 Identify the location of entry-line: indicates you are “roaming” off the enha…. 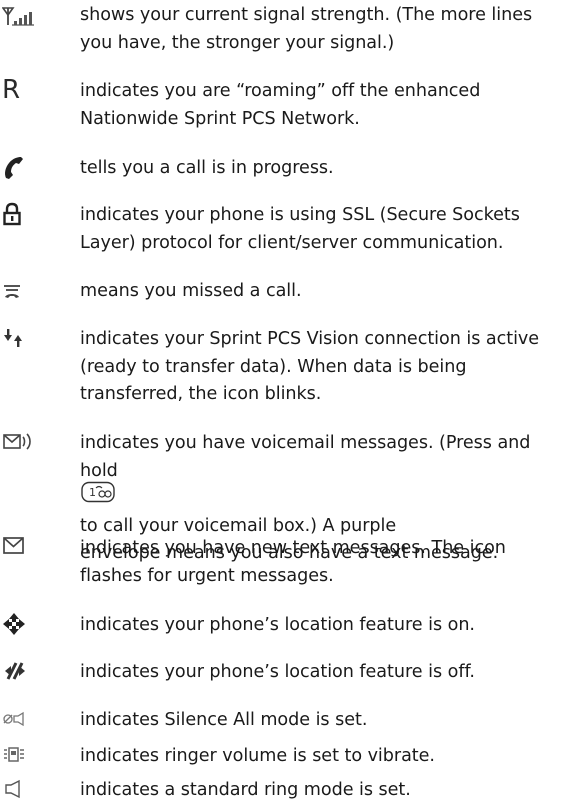
(280, 91).